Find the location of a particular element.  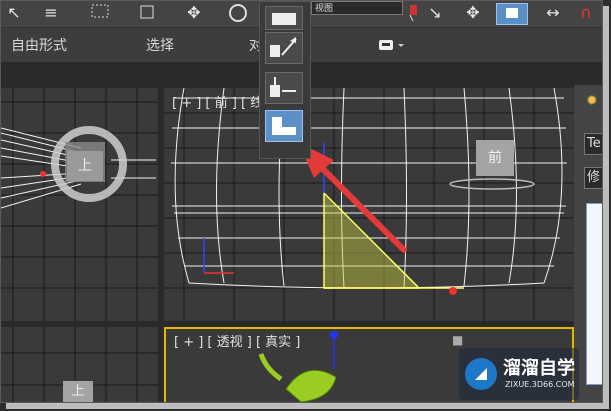

sun-icon: ✹ is located at coordinates (592, 101).